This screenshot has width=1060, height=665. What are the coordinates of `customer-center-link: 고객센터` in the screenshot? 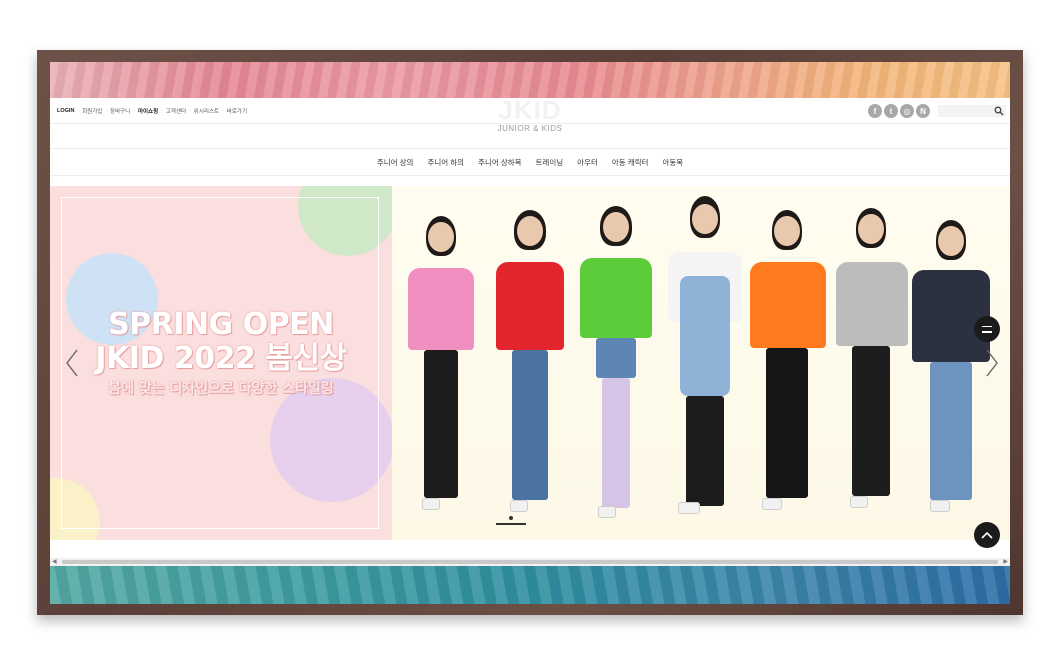 It's located at (176, 111).